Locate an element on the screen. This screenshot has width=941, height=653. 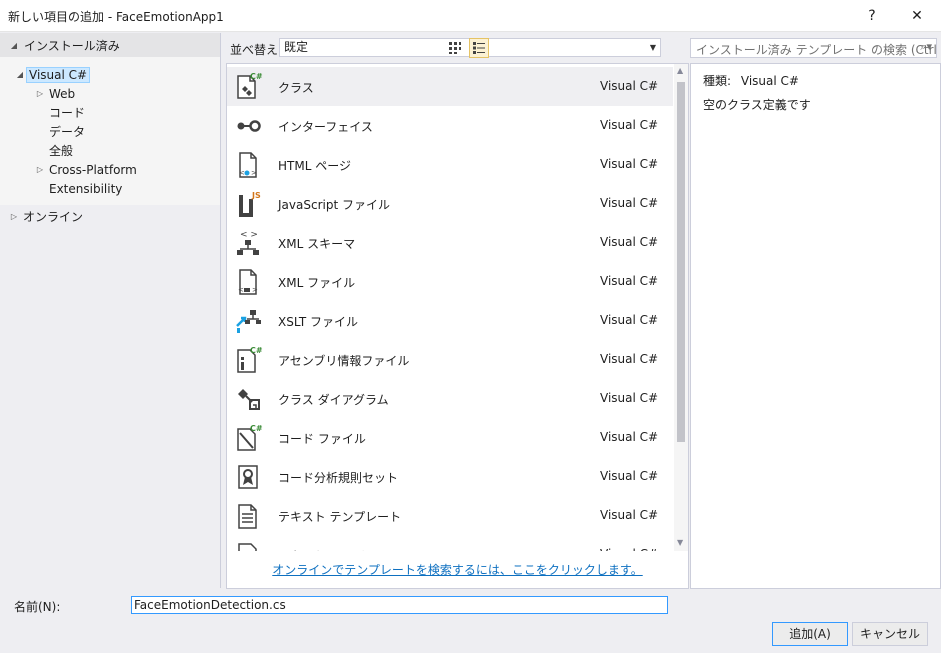
tree-item-label: コード is located at coordinates (67, 113).